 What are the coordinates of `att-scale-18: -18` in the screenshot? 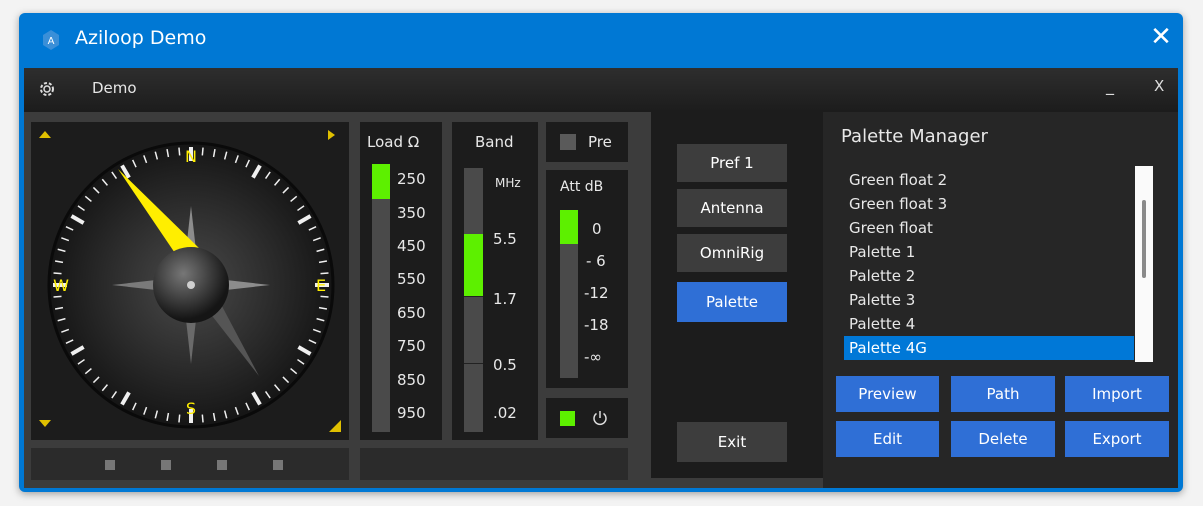 It's located at (596, 325).